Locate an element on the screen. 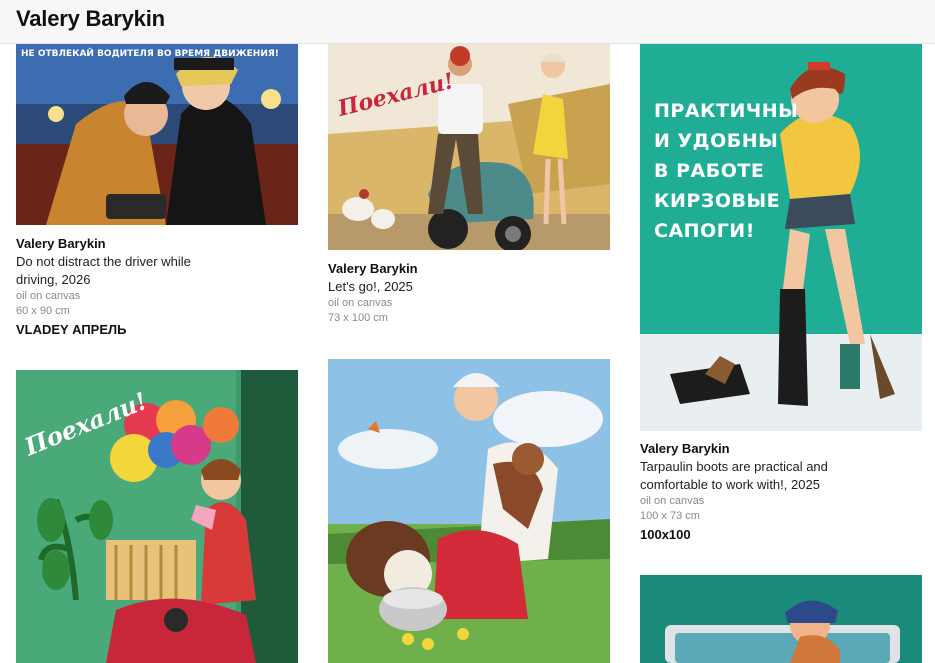  page-header: Valery Barykin is located at coordinates (467, 22).